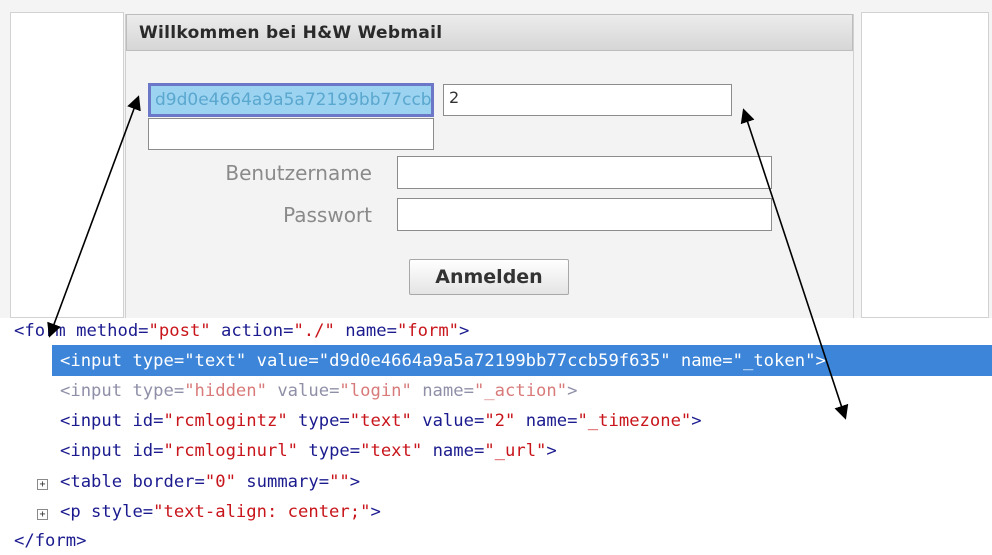 The height and width of the screenshot is (555, 992). Describe the element at coordinates (584, 214) in the screenshot. I see `password-field` at that location.